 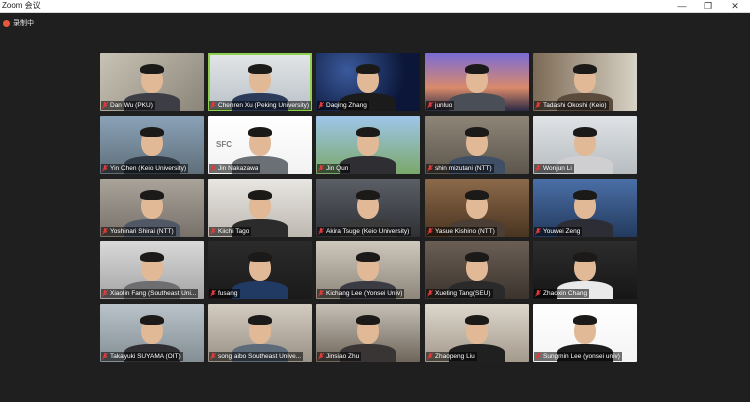 I want to click on title-bar: Zoom 会议 — ❐ ✕, so click(x=375, y=6).